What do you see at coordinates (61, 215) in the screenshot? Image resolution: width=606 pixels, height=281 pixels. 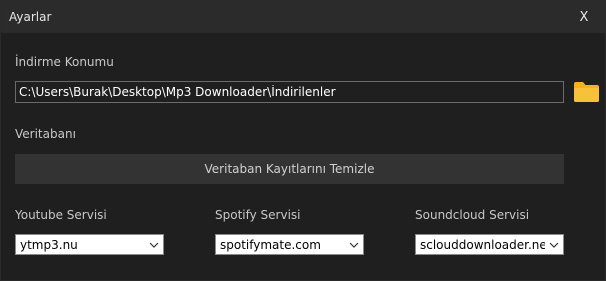 I see `youtube-service-label: Youtube Servisi` at bounding box center [61, 215].